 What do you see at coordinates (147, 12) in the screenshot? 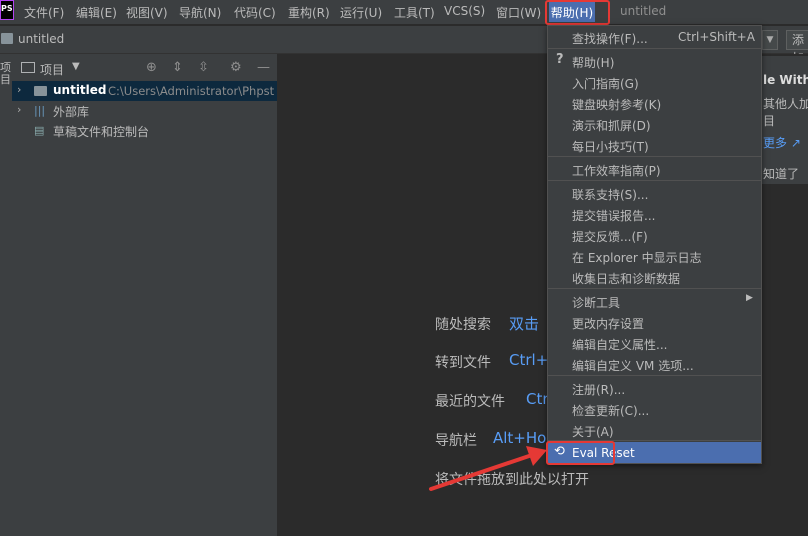
I see `menu-view: 视图(V)` at bounding box center [147, 12].